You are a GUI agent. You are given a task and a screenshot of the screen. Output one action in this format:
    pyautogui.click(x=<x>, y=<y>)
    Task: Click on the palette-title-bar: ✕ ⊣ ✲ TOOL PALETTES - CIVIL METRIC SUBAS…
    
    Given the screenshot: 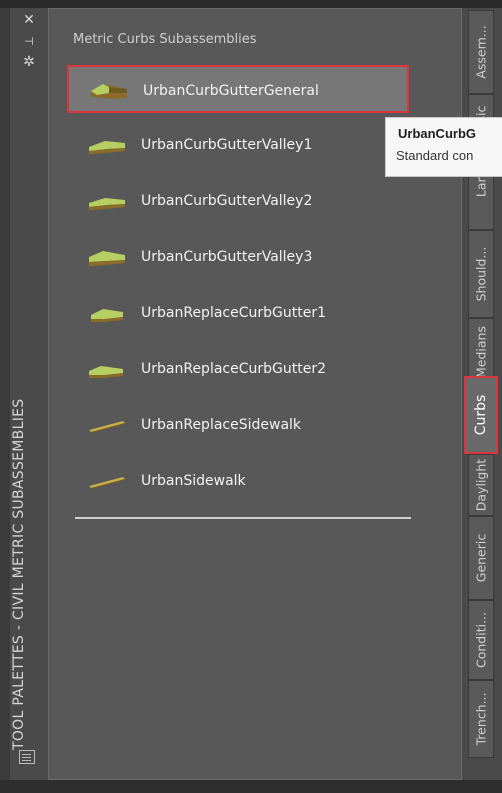 What is the action you would take?
    pyautogui.click(x=29, y=394)
    